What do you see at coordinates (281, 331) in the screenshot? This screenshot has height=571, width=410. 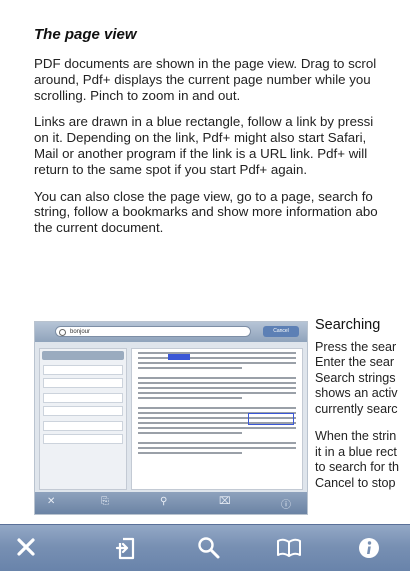 I see `thumb-cancel-button: Cancel` at bounding box center [281, 331].